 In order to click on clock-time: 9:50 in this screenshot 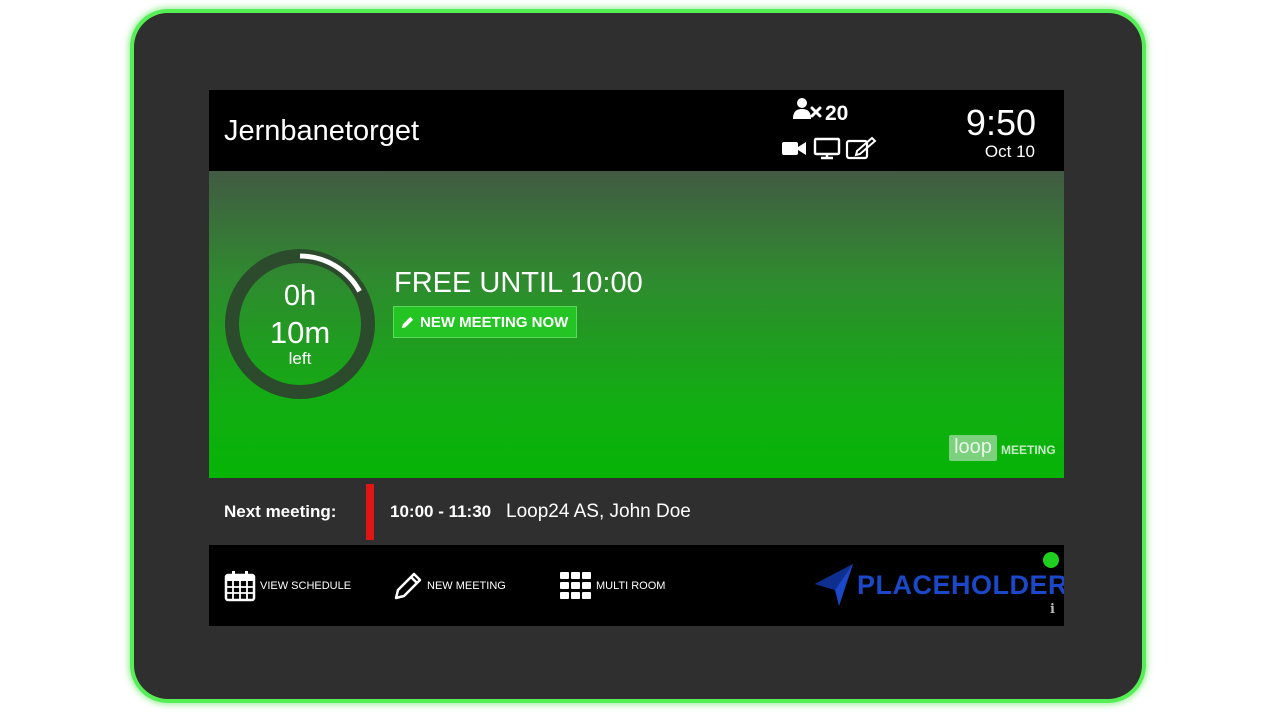, I will do `click(1000, 122)`.